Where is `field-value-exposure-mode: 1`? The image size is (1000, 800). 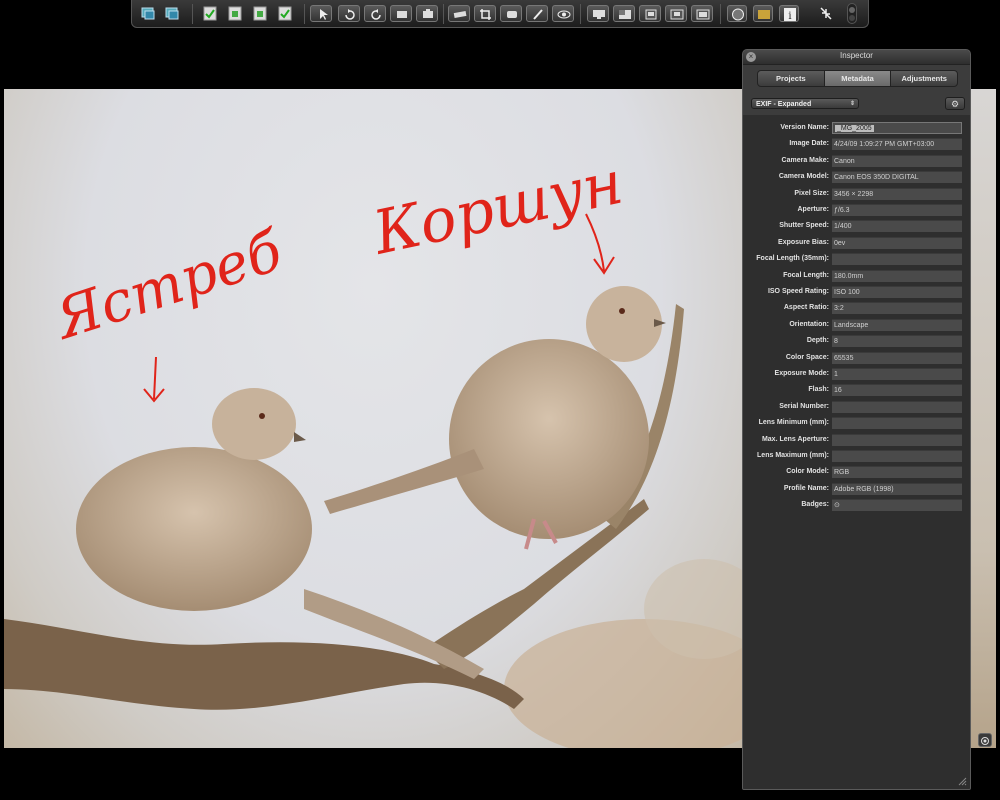 field-value-exposure-mode: 1 is located at coordinates (897, 374).